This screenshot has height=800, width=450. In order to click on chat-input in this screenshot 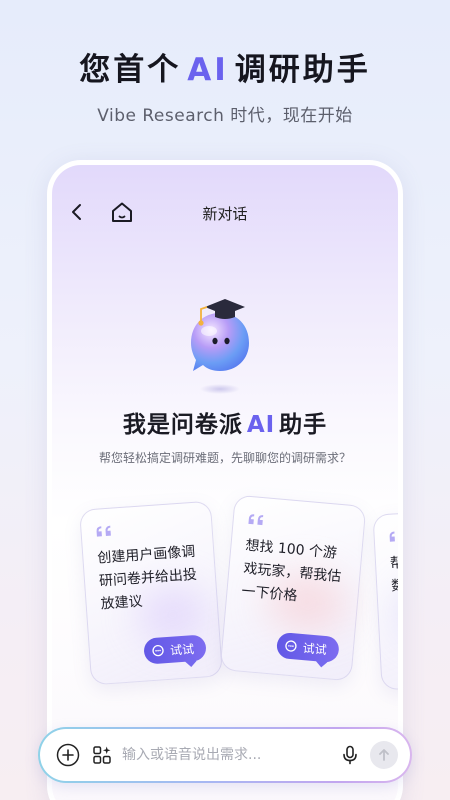, I will do `click(227, 755)`.